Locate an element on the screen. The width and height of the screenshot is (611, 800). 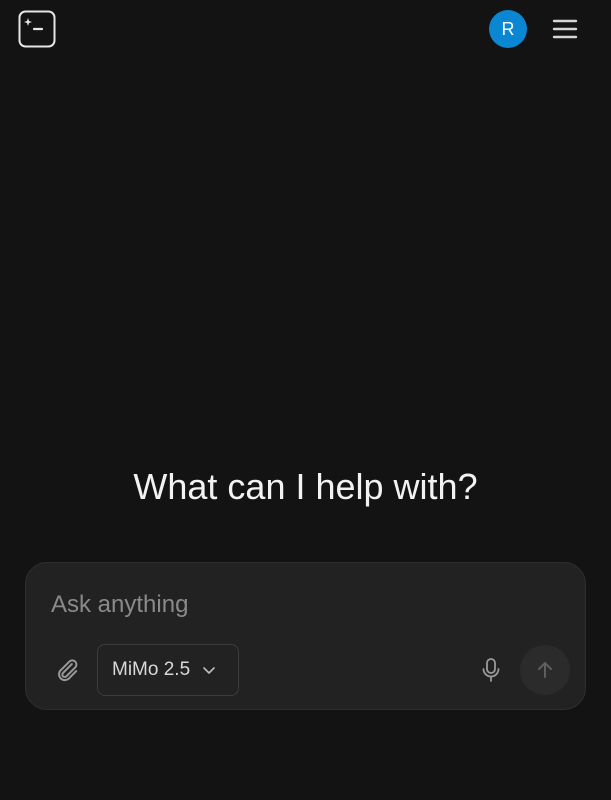
paperclip-icon is located at coordinates (68, 670).